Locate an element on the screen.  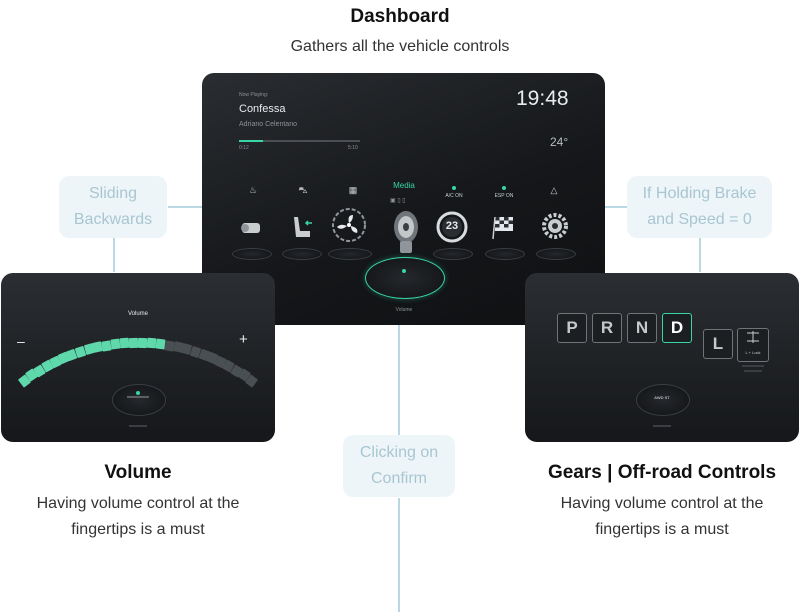
alarm-indicator-icon: △ is located at coordinates (554, 190).